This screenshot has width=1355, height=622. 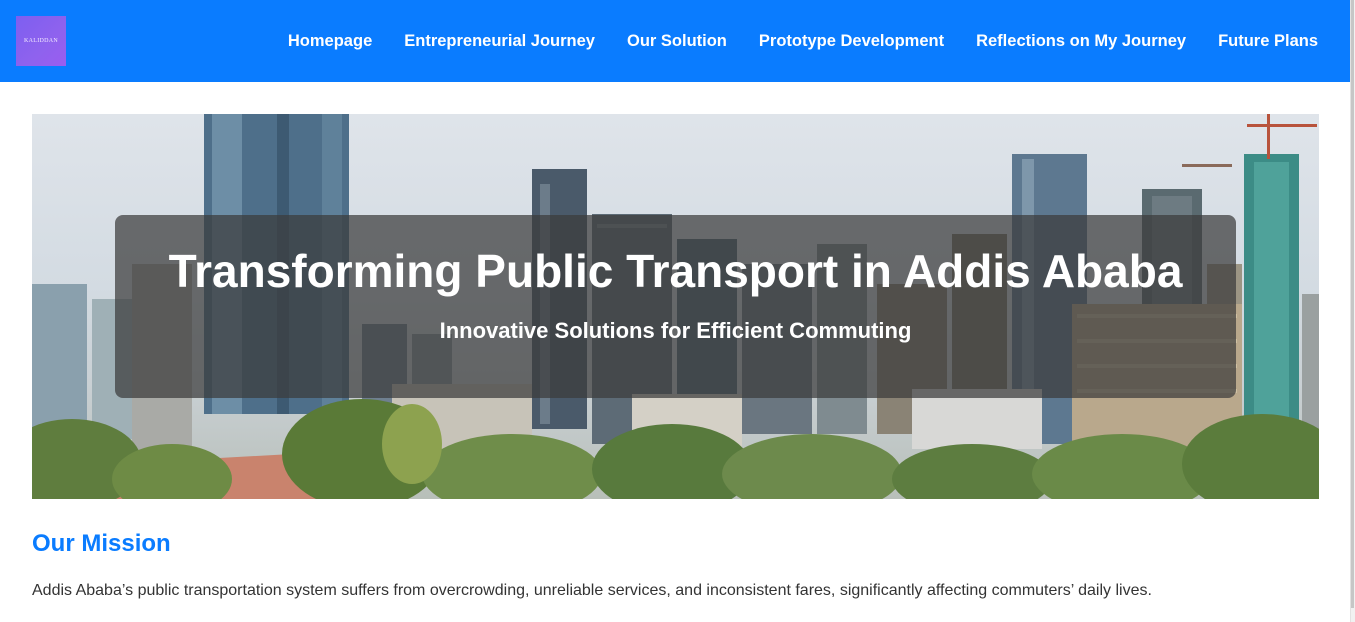 I want to click on nav-link-reflections: Reflections on My Journey, so click(x=1081, y=41).